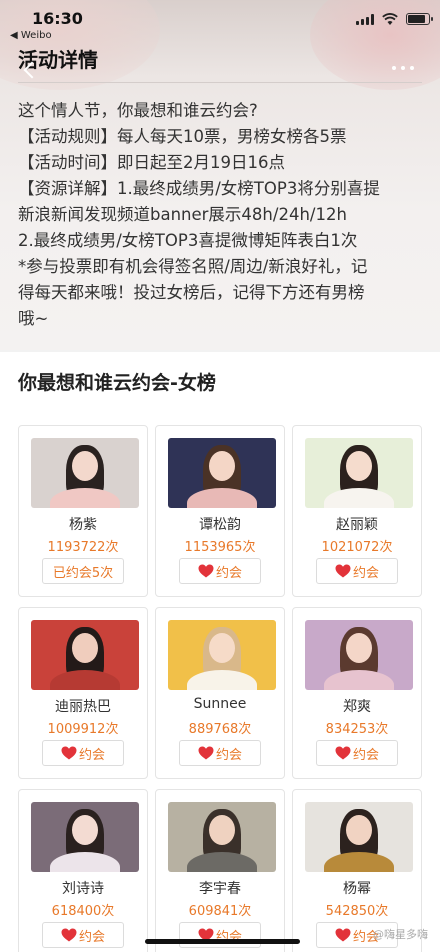 This screenshot has height=952, width=440. I want to click on vote-count: 1193722次, so click(83, 547).